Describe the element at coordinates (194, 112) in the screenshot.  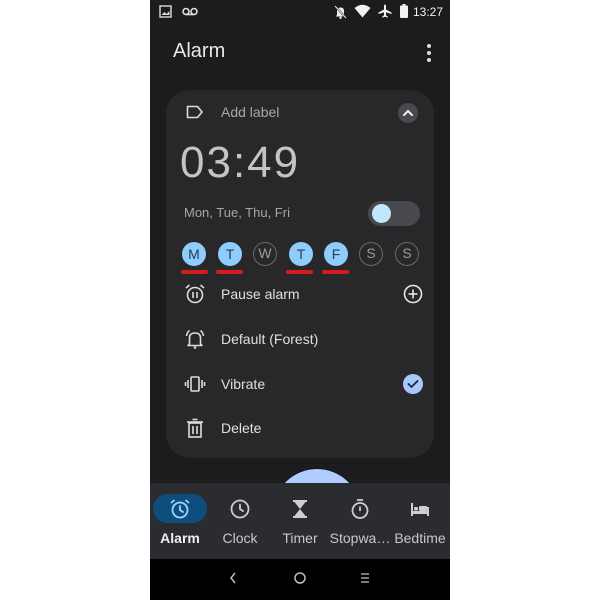
I see `label-icon` at that location.